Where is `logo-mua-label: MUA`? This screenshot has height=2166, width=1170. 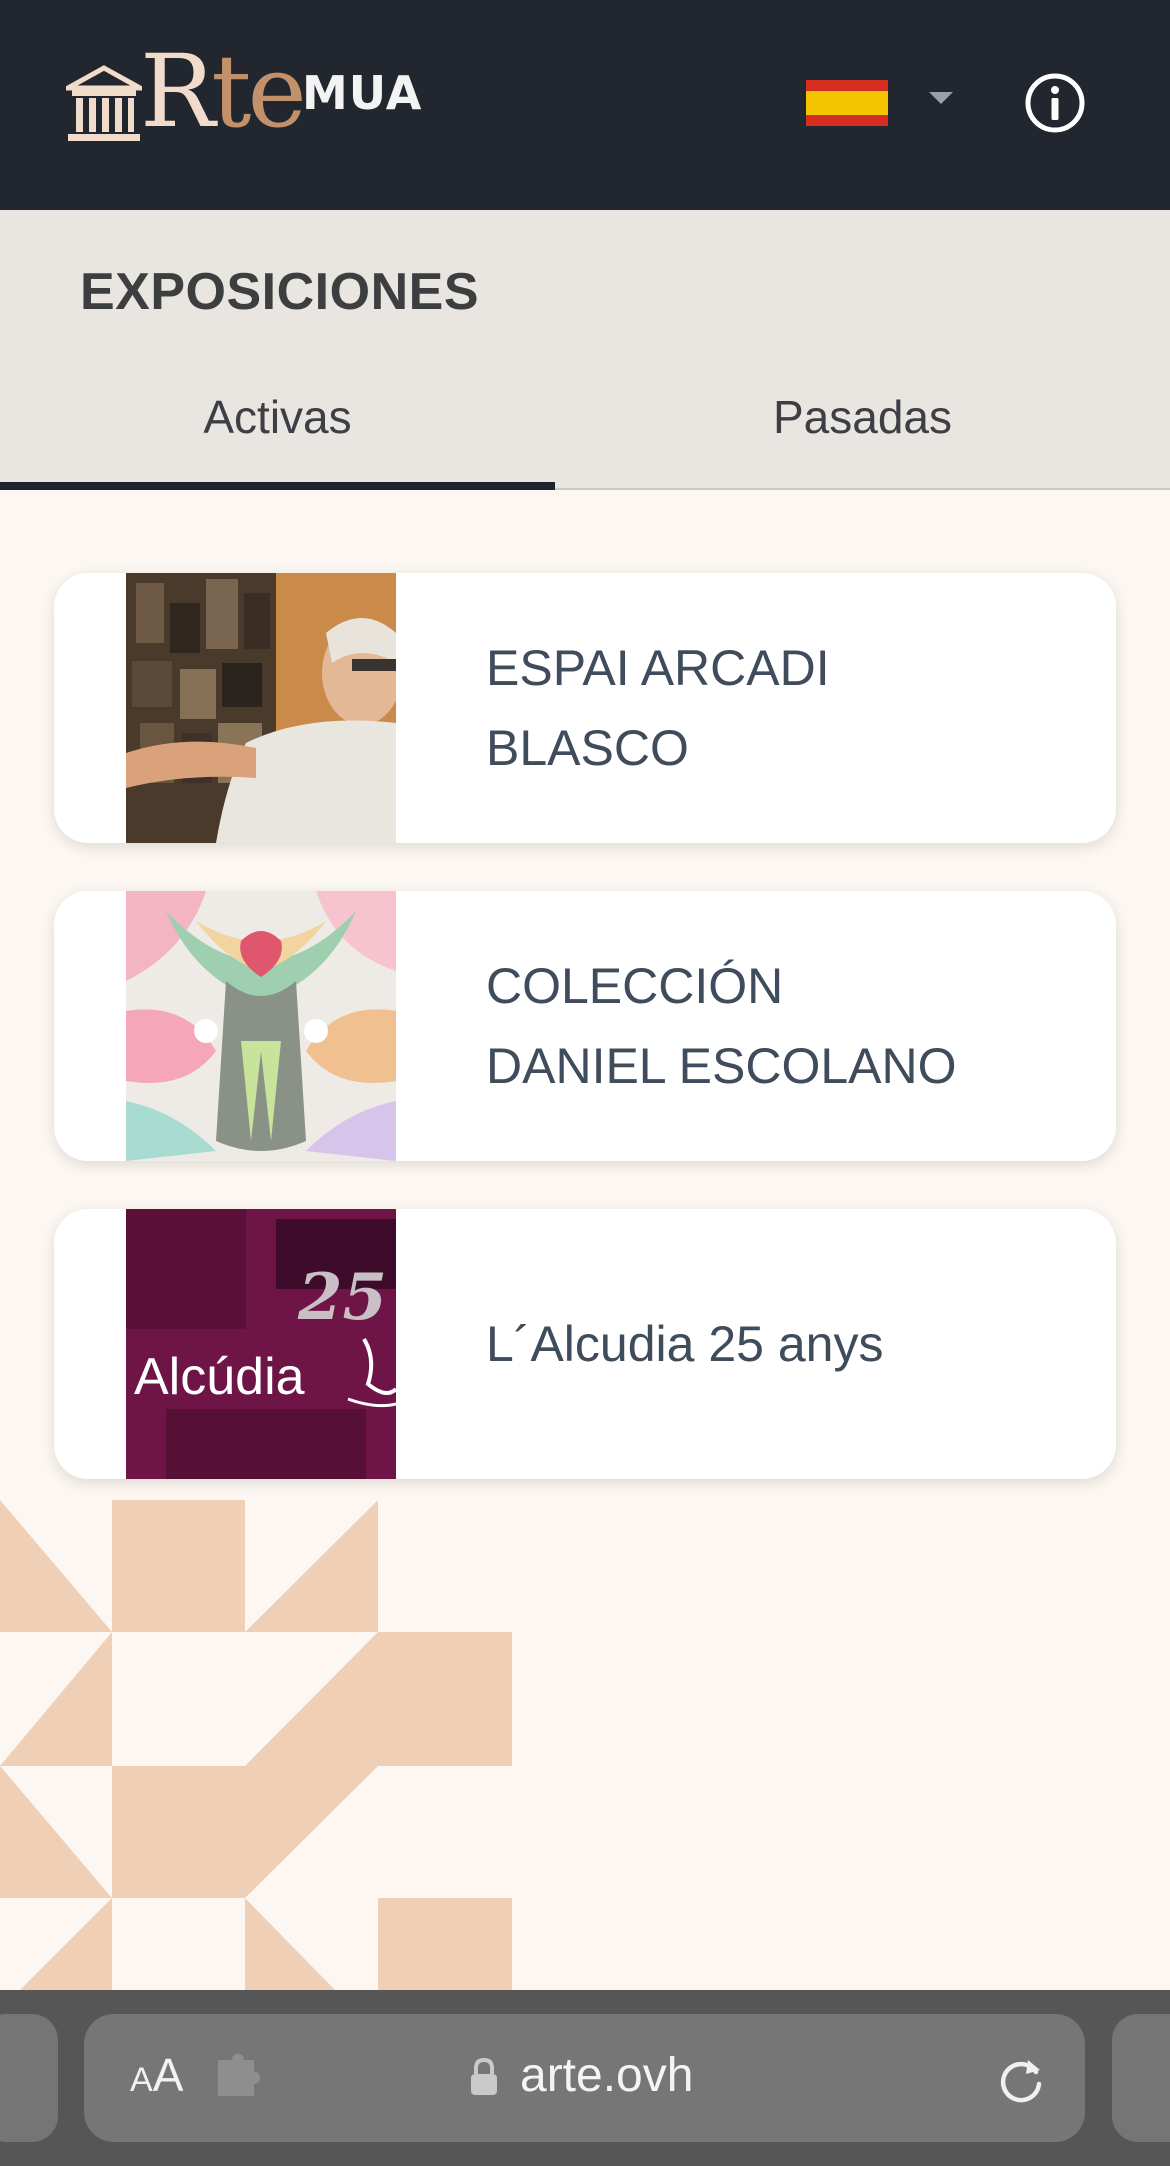
logo-mua-label: MUA is located at coordinates (362, 93).